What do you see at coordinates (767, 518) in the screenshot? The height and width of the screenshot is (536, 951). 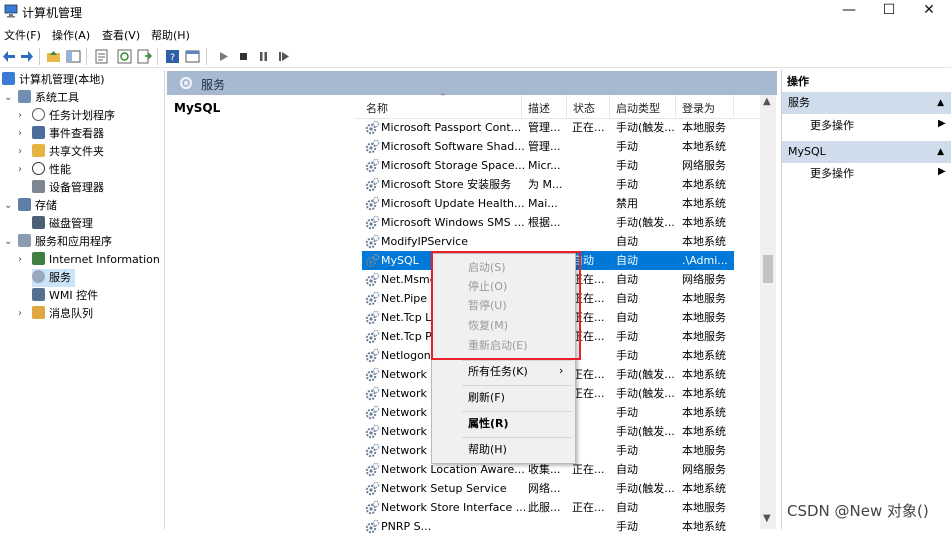 I see `scroll-down-icon: ▼` at bounding box center [767, 518].